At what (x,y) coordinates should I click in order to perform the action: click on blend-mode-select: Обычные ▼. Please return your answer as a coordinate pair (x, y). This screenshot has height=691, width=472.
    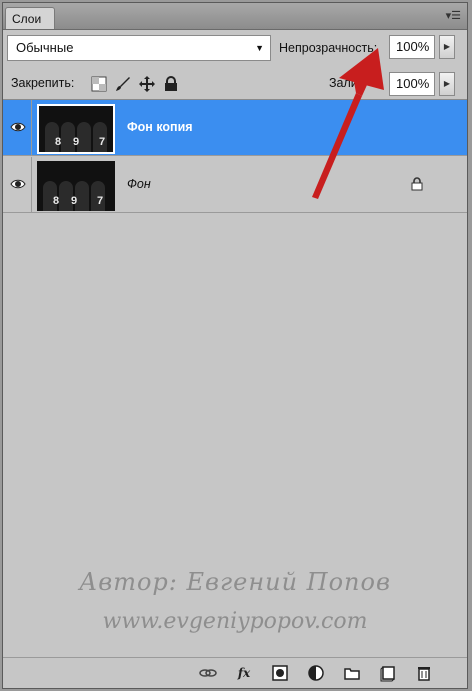
    Looking at the image, I should click on (139, 48).